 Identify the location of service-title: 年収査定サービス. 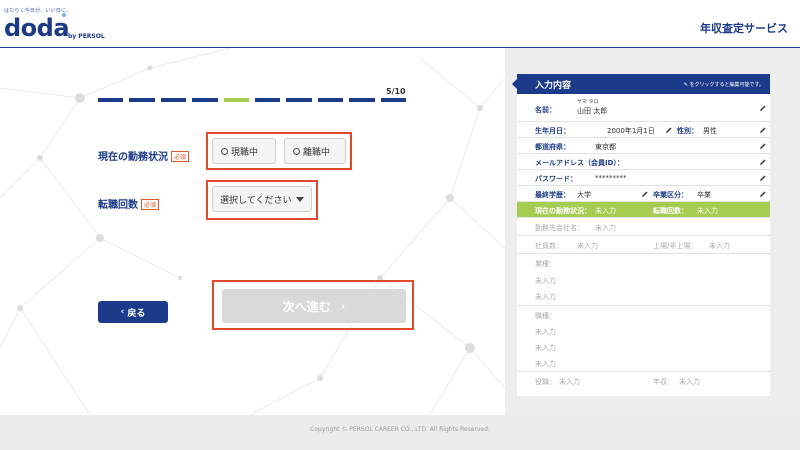
(744, 28).